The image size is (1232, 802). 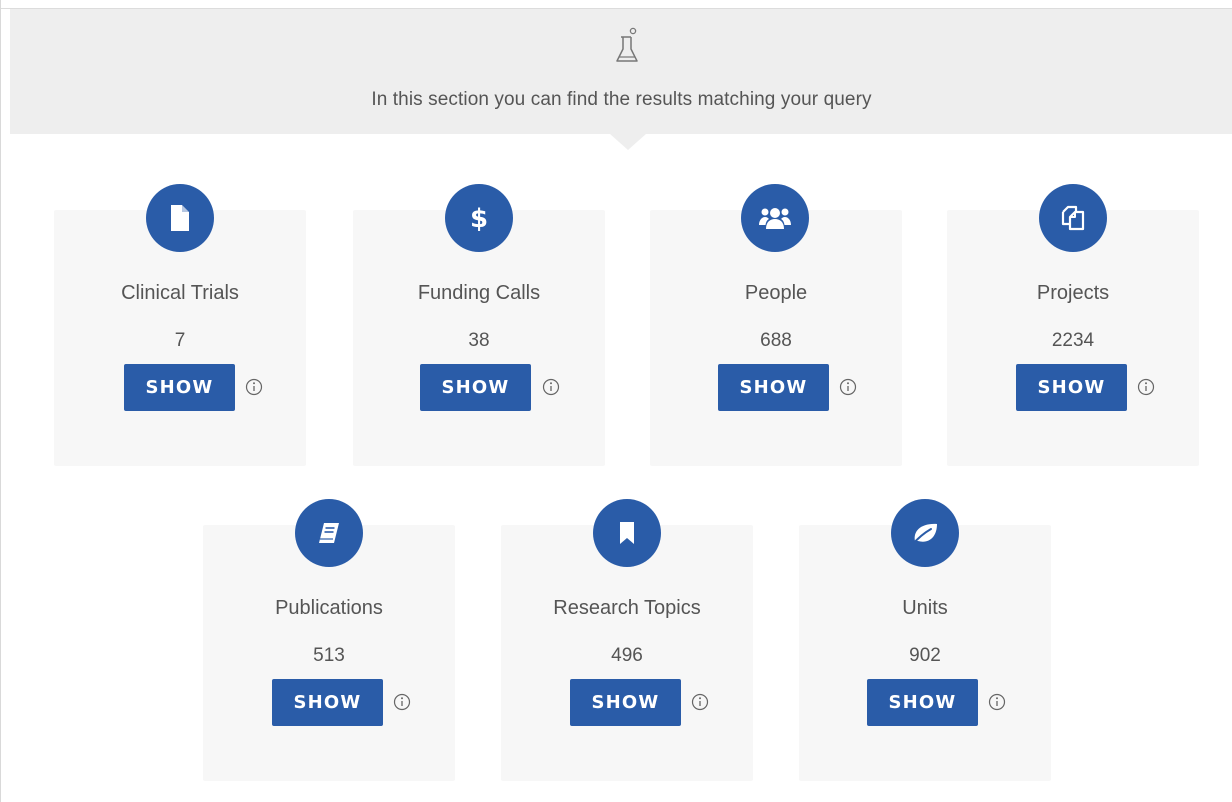 What do you see at coordinates (327, 702) in the screenshot?
I see `show-publications-button: SHOW` at bounding box center [327, 702].